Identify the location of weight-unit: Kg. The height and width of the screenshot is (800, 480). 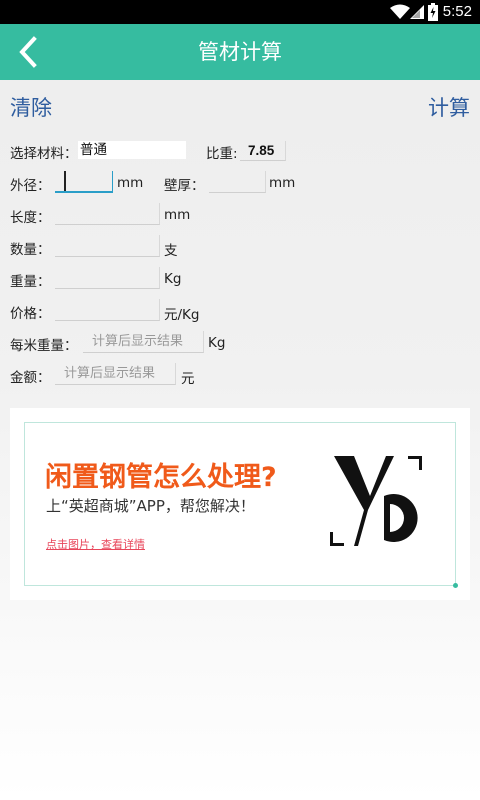
(173, 279).